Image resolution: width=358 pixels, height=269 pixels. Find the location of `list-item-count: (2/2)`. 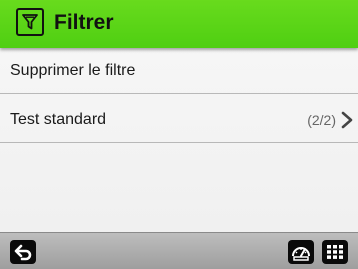

list-item-count: (2/2) is located at coordinates (321, 120).